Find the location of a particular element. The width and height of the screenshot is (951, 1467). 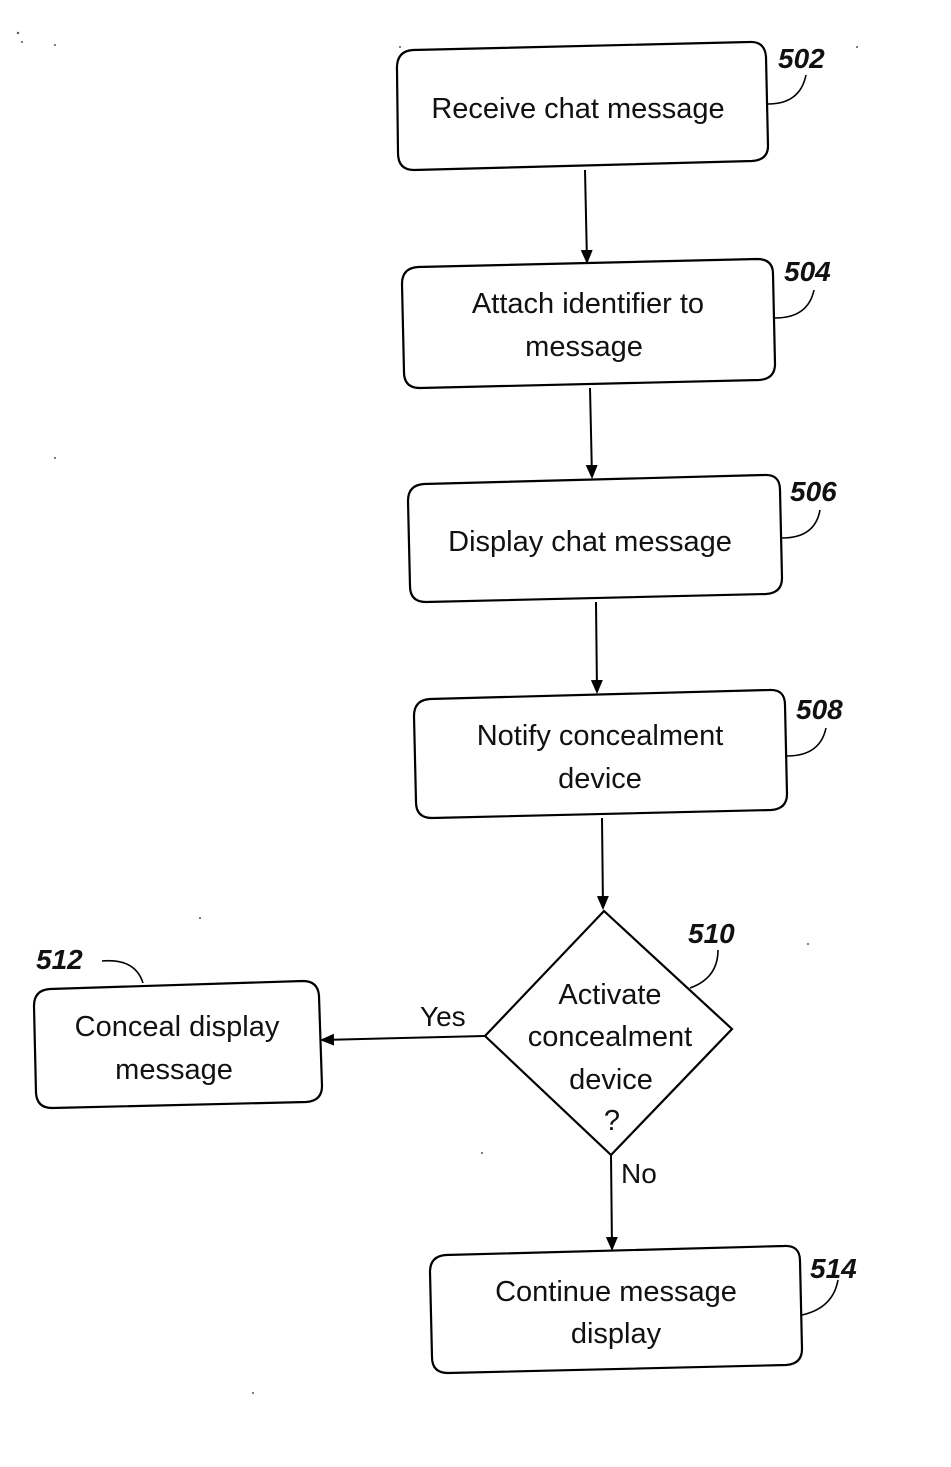

ref-504: 504 is located at coordinates (807, 271).